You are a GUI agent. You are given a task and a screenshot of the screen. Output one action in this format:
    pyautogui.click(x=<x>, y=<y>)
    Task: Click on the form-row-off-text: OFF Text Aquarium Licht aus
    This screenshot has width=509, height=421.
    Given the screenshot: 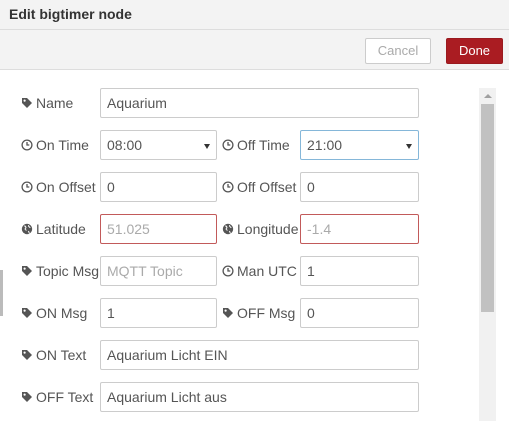 What is the action you would take?
    pyautogui.click(x=240, y=397)
    